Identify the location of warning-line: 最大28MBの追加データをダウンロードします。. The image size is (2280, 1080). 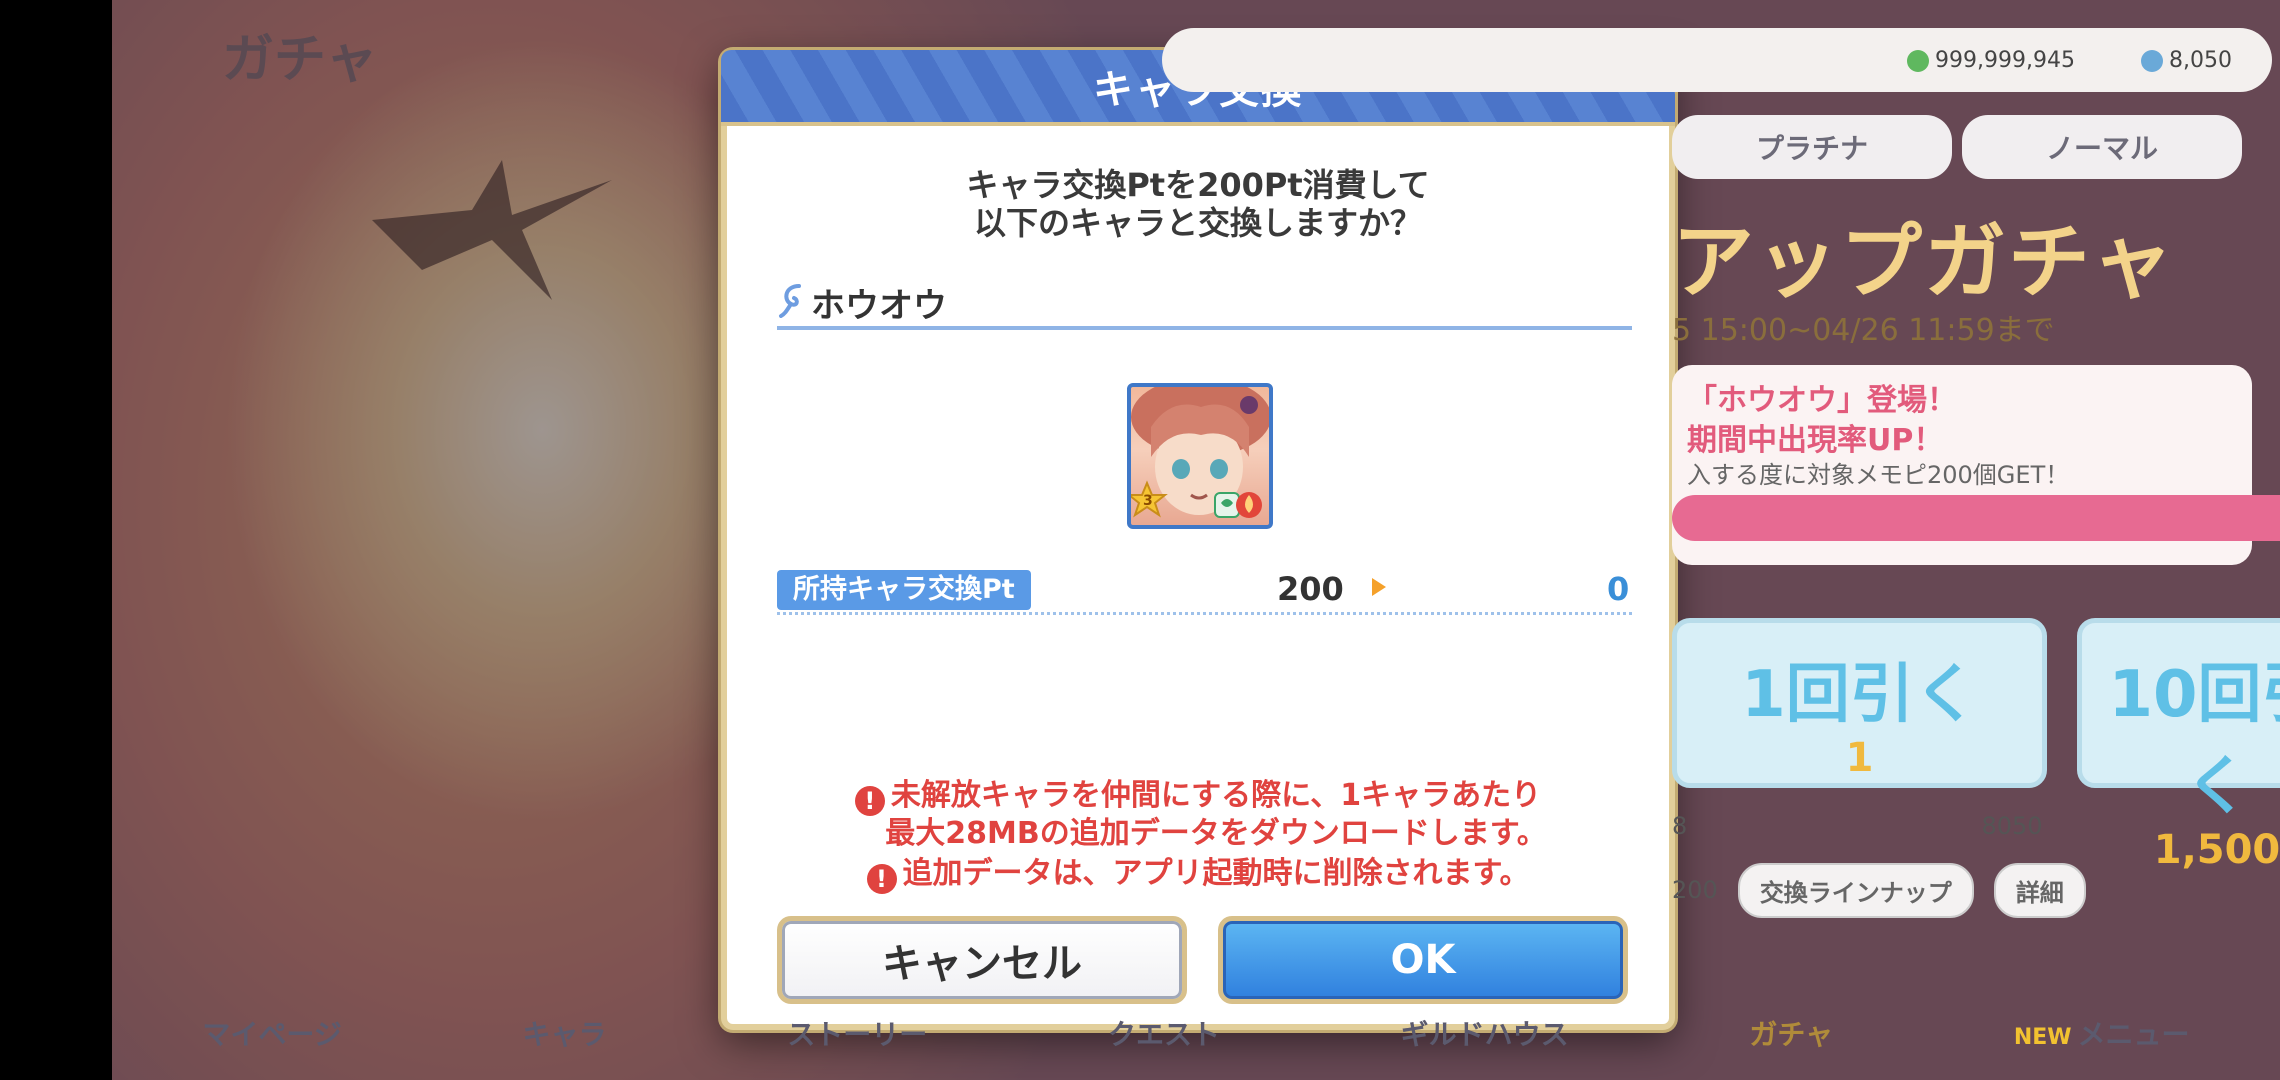
(1216, 833).